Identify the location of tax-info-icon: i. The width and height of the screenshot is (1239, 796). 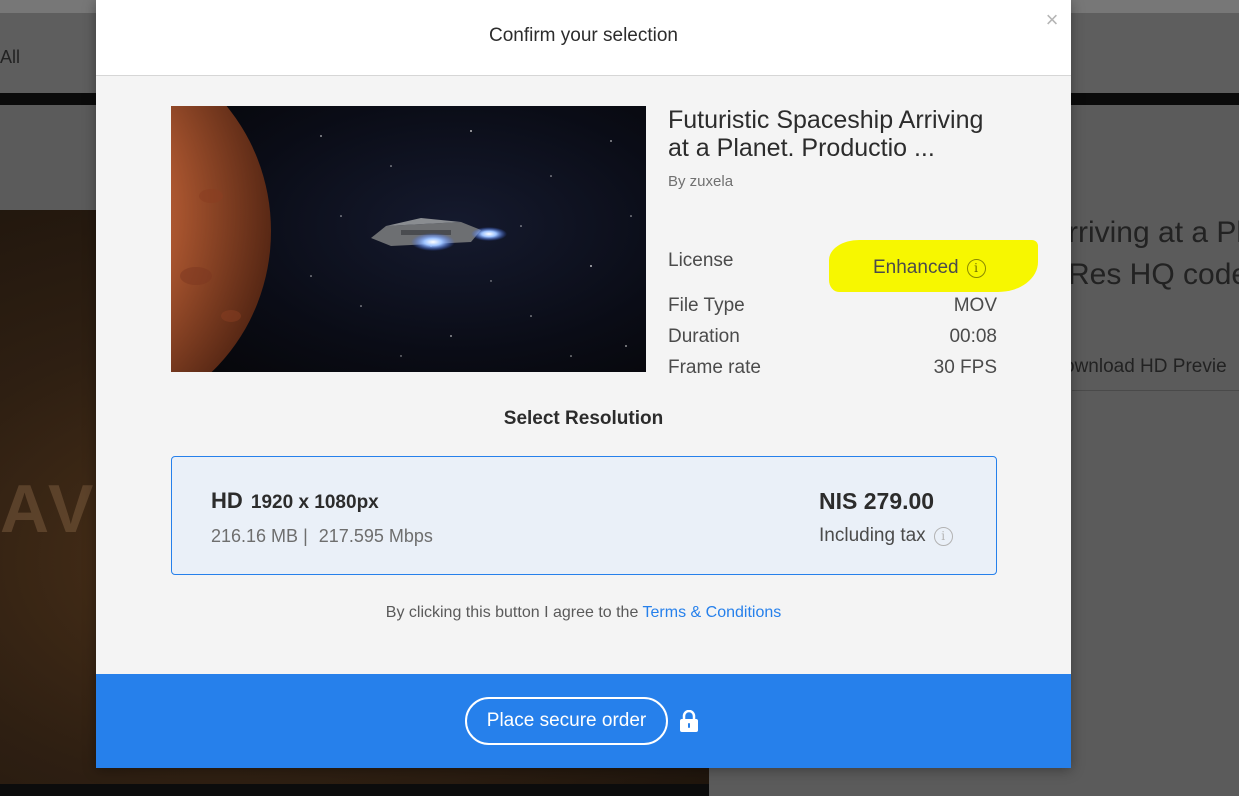
(943, 536).